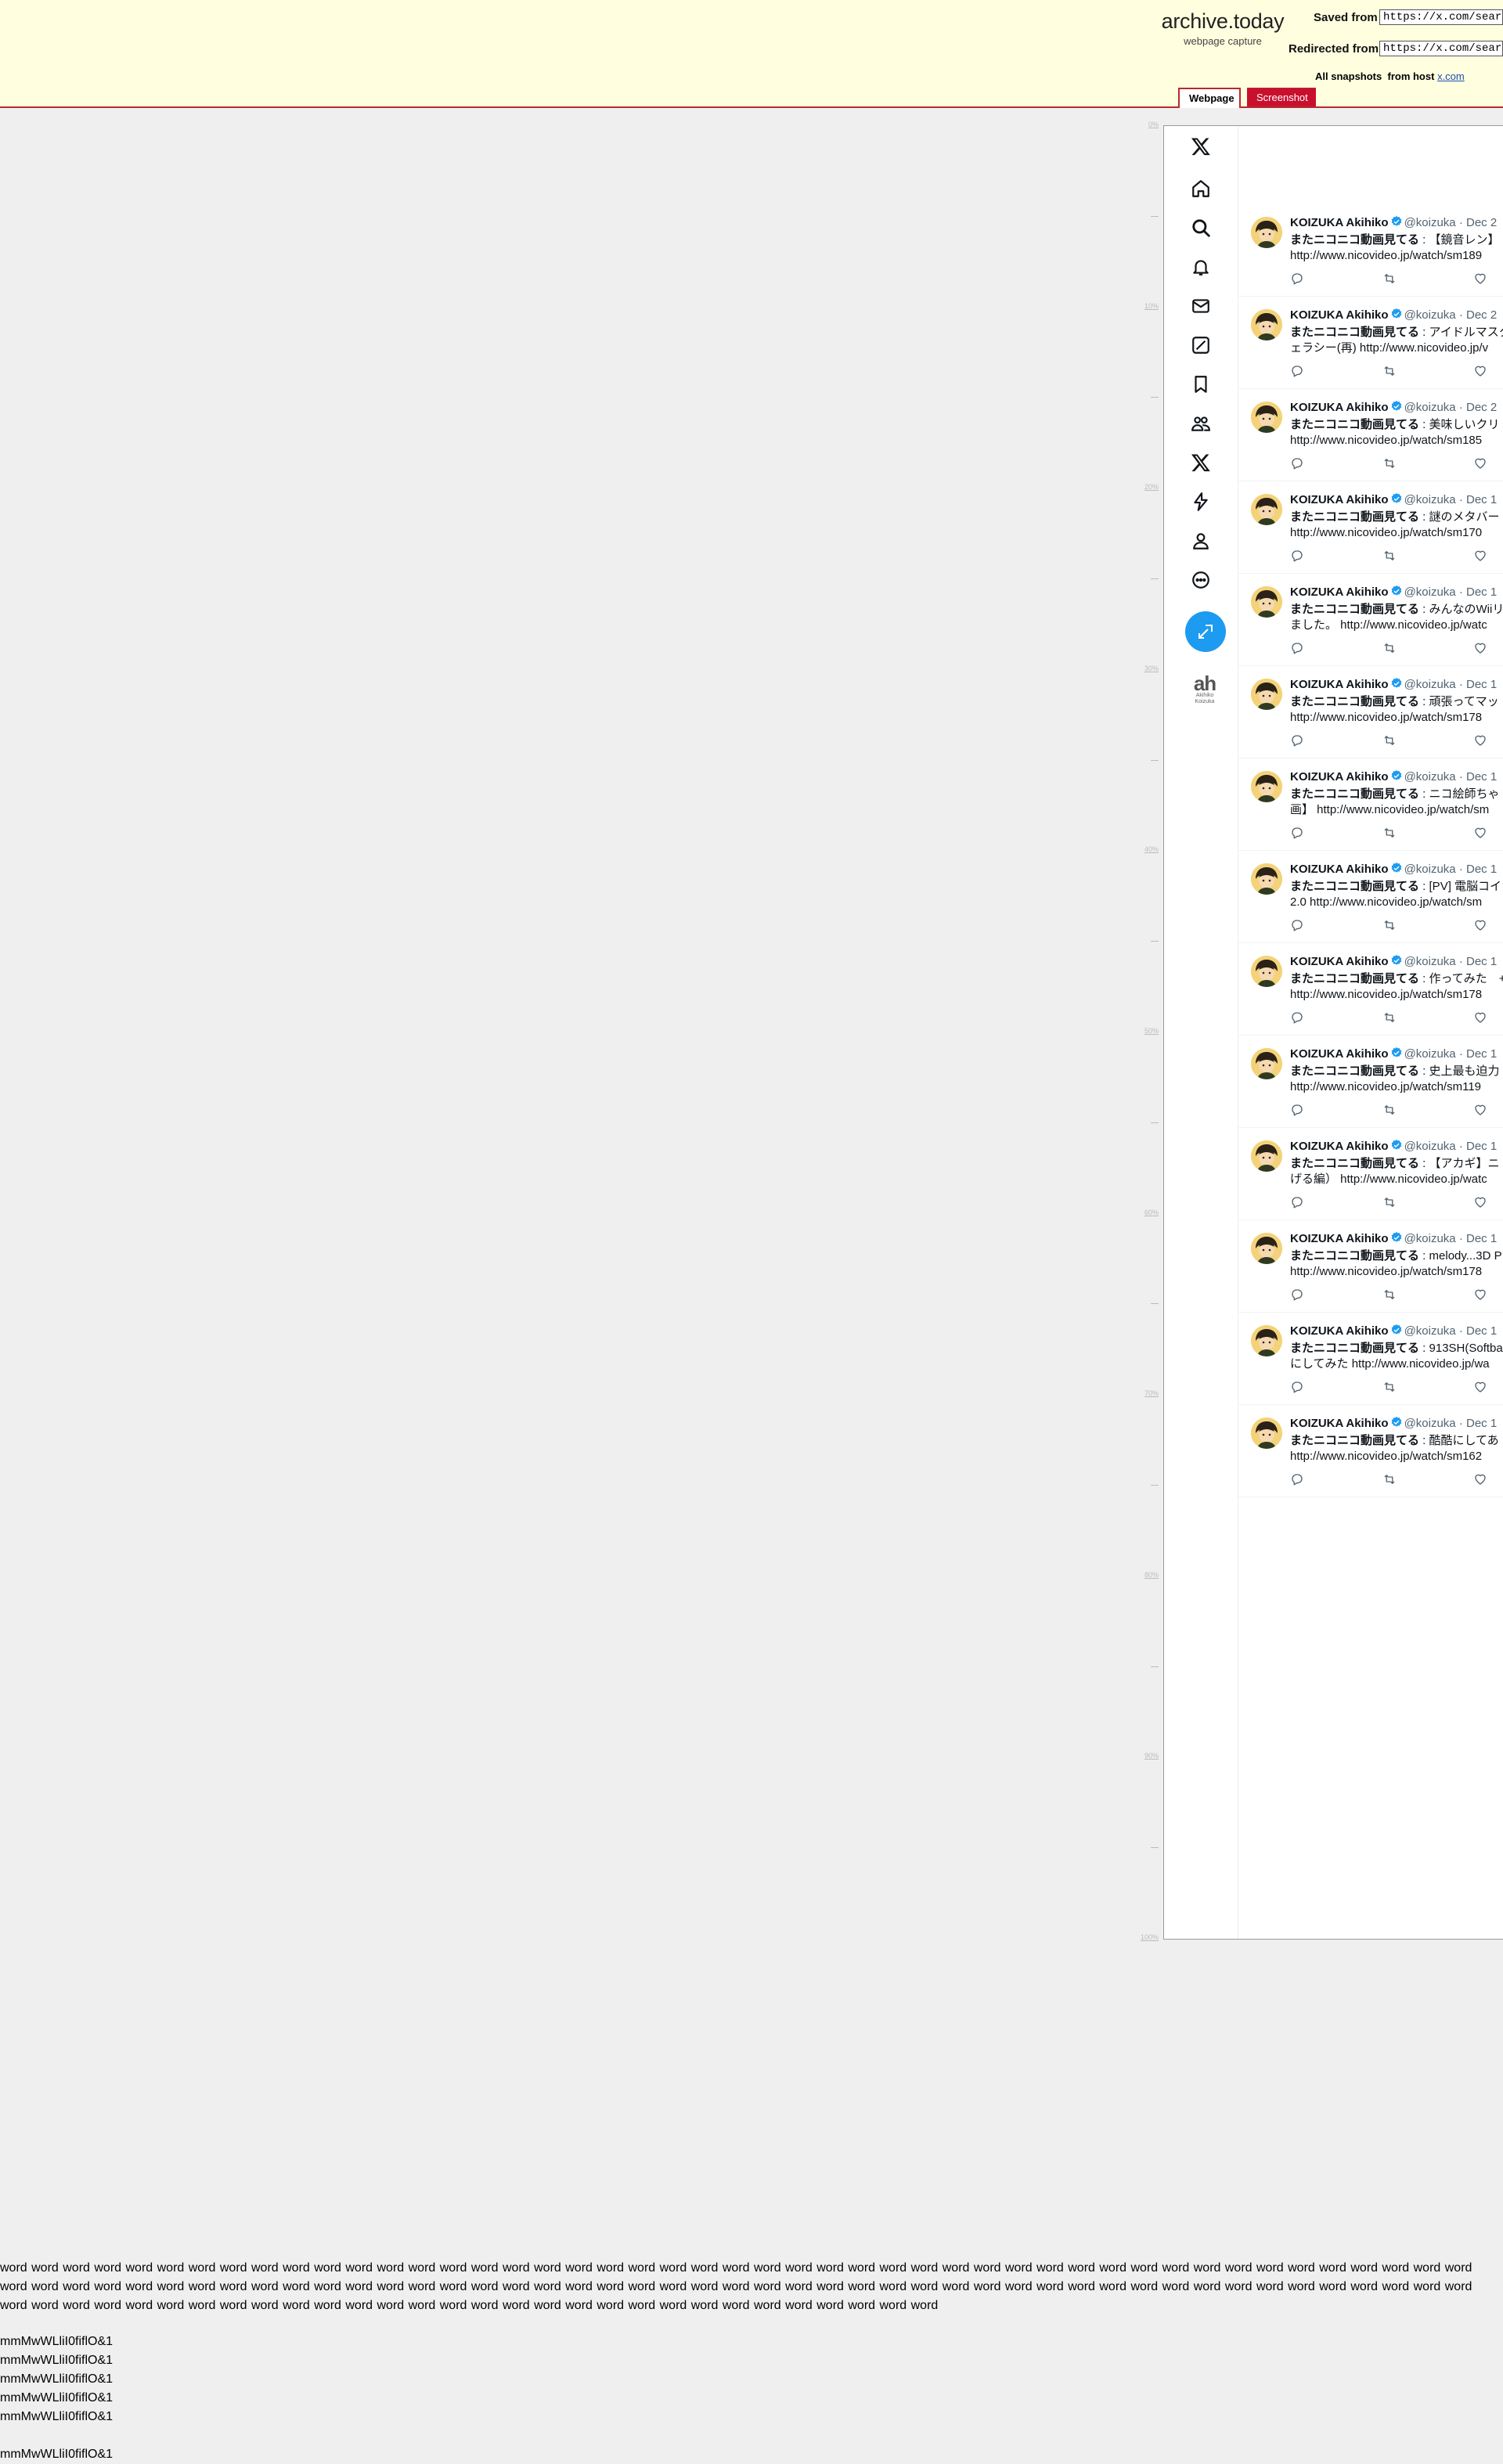  Describe the element at coordinates (1200, 501) in the screenshot. I see `verified-orgs-icon` at that location.